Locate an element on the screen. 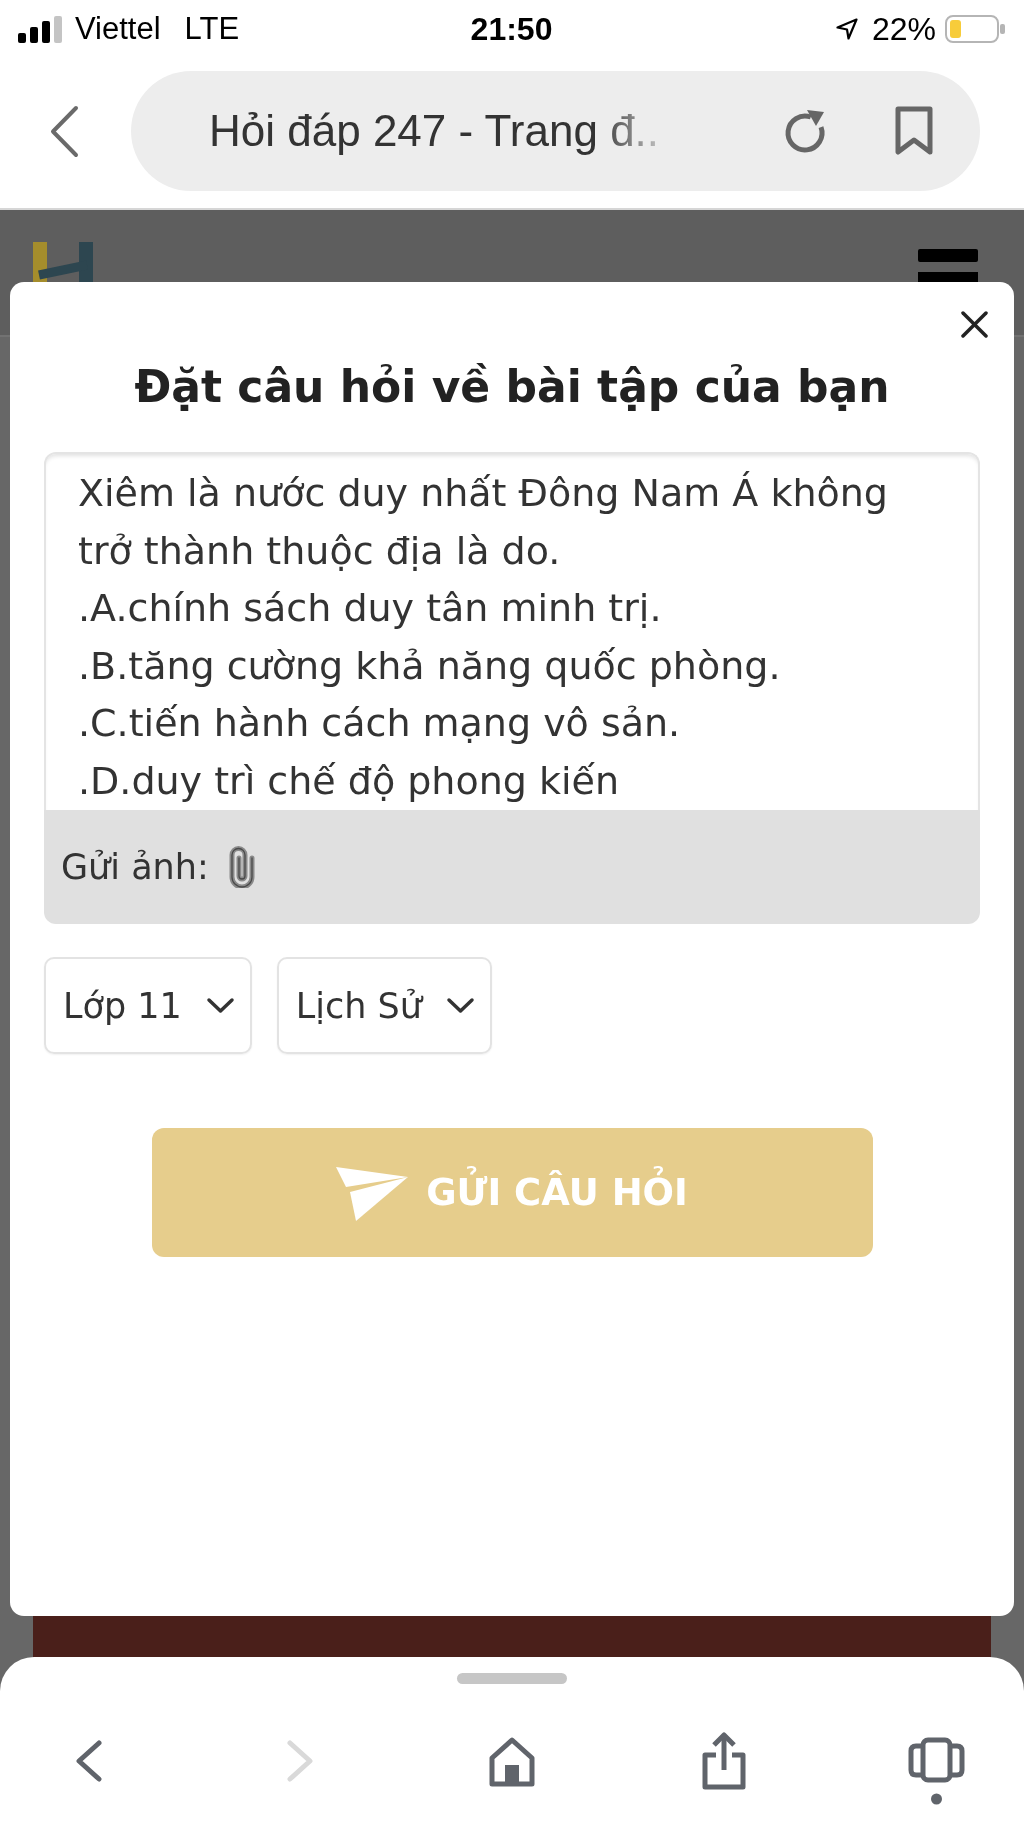 The width and height of the screenshot is (1024, 1821). close-icon is located at coordinates (974, 324).